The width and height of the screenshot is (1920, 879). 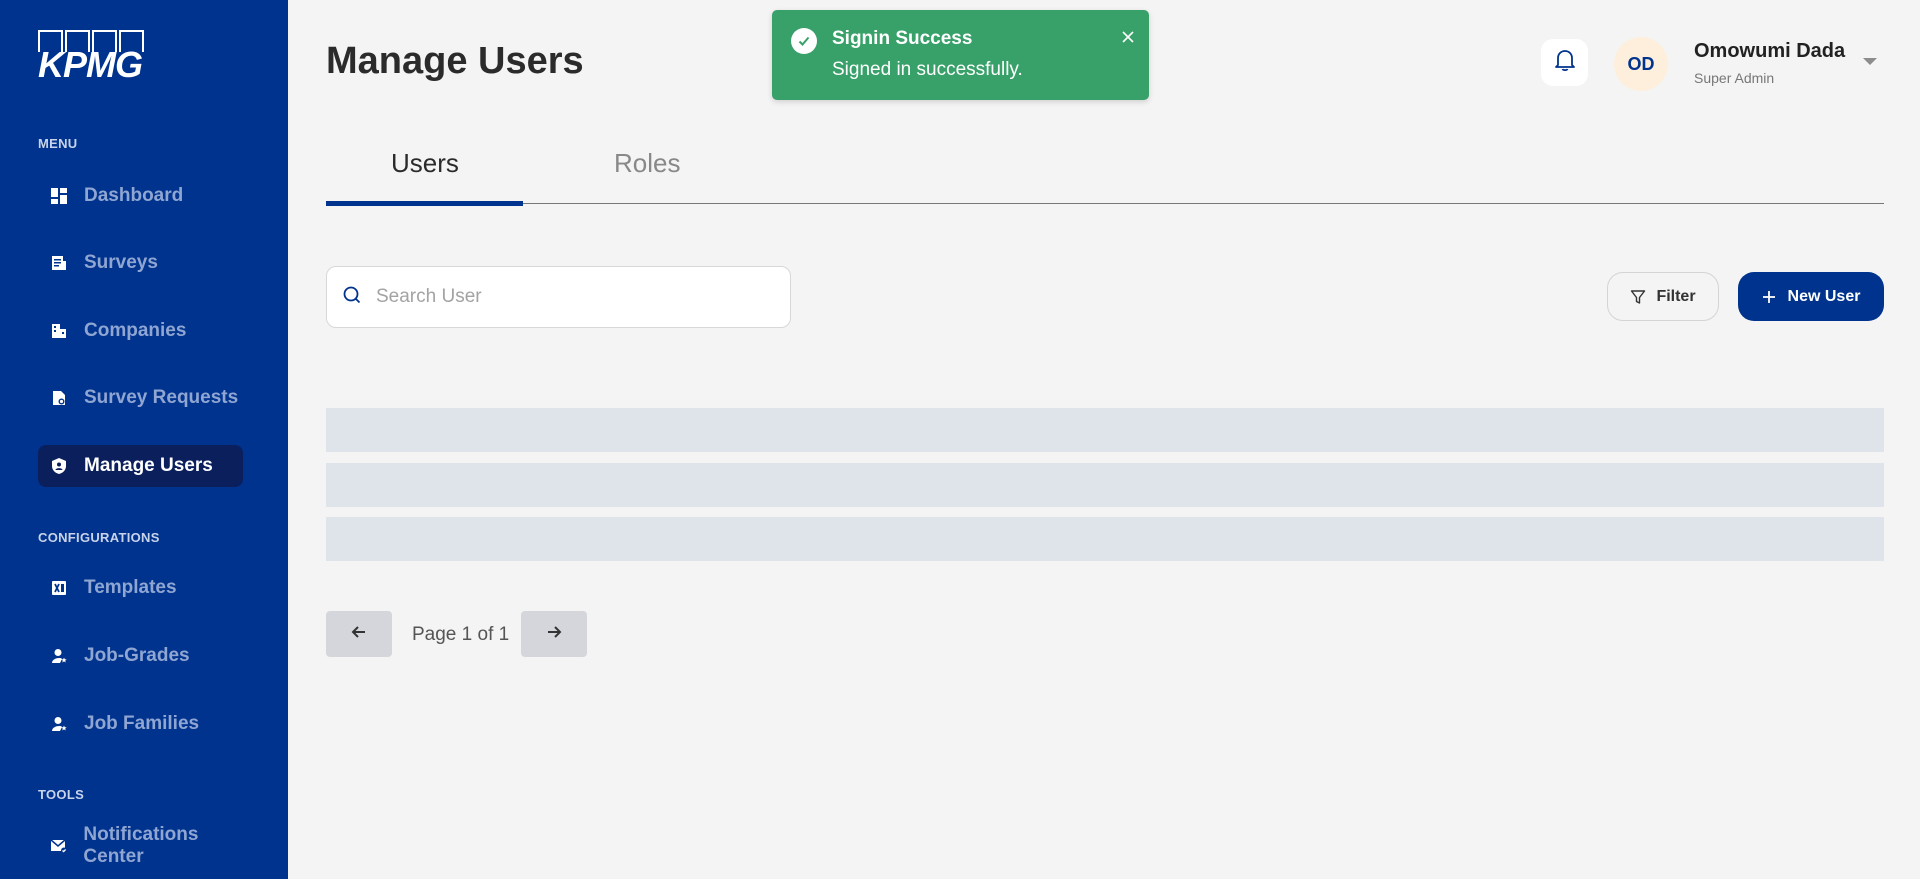 I want to click on sidebar-item-templates: Templates, so click(x=122, y=588).